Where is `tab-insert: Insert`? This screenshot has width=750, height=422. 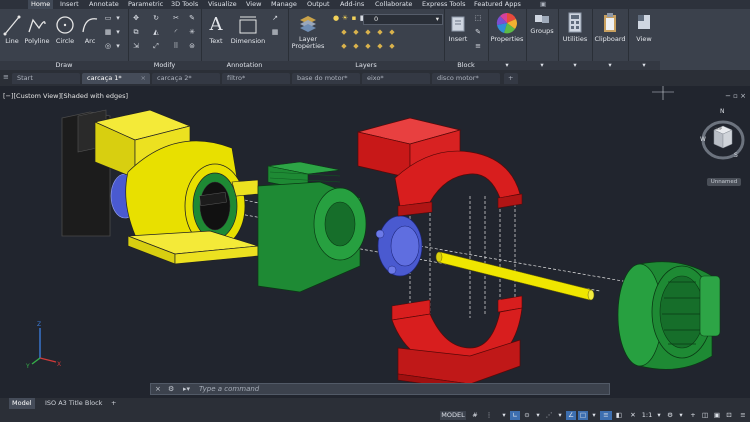 tab-insert: Insert is located at coordinates (69, 4).